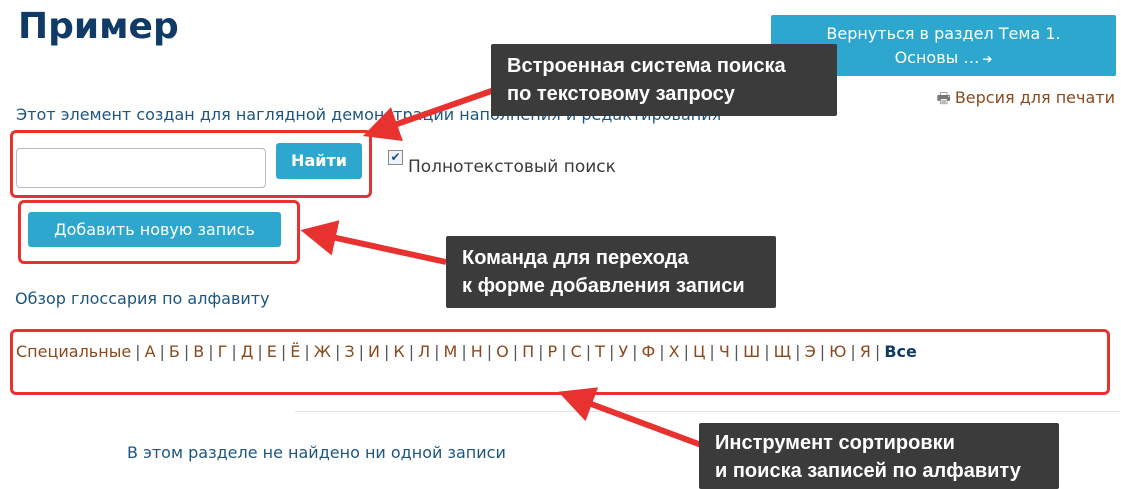 The width and height of the screenshot is (1121, 489). I want to click on alphabet-letter-Ж: Ж, so click(322, 351).